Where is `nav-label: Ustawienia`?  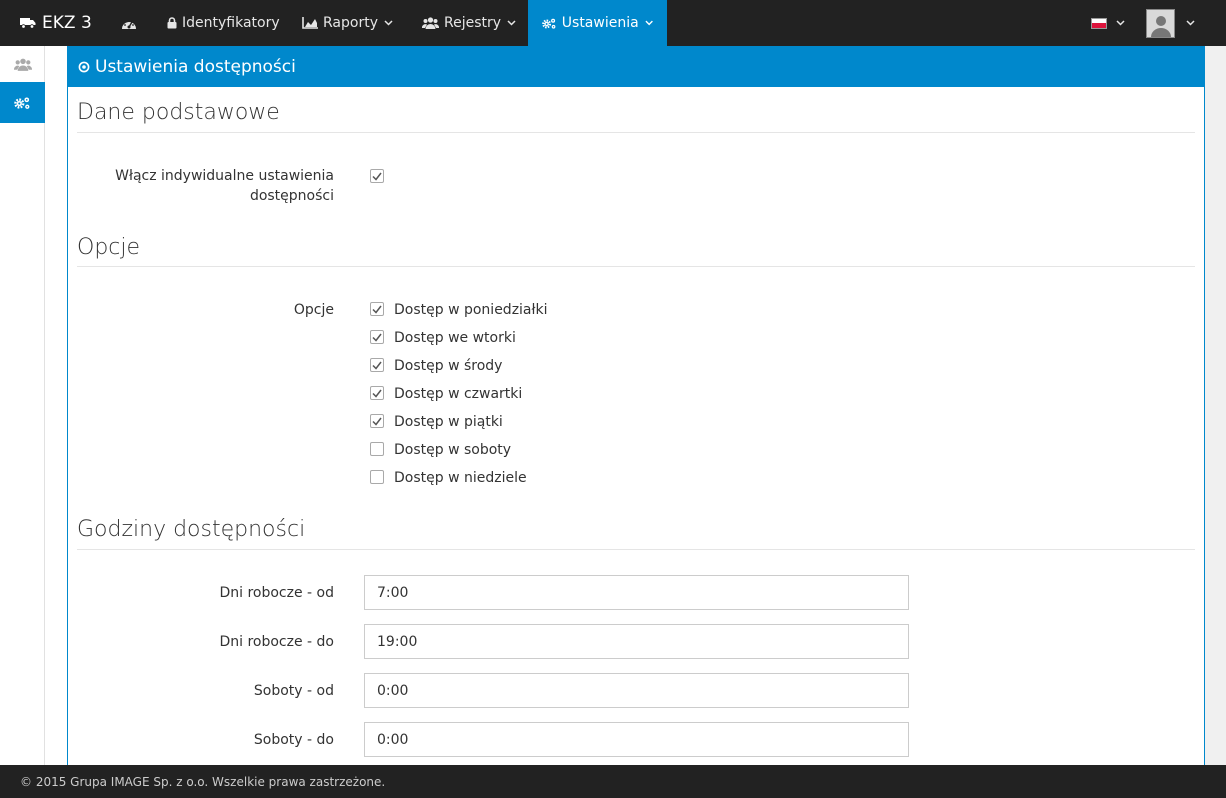 nav-label: Ustawienia is located at coordinates (600, 23).